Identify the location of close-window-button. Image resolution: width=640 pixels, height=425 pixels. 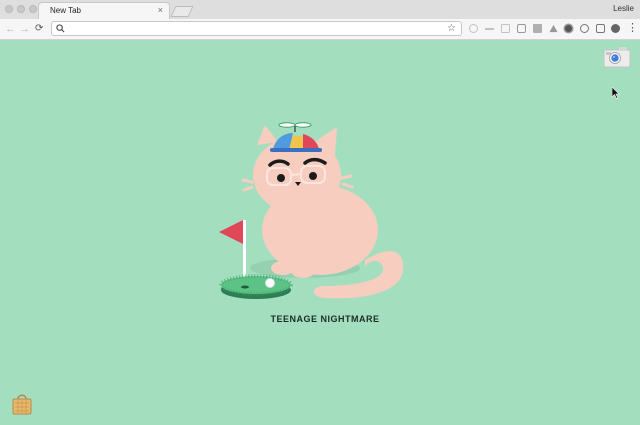
(9, 9).